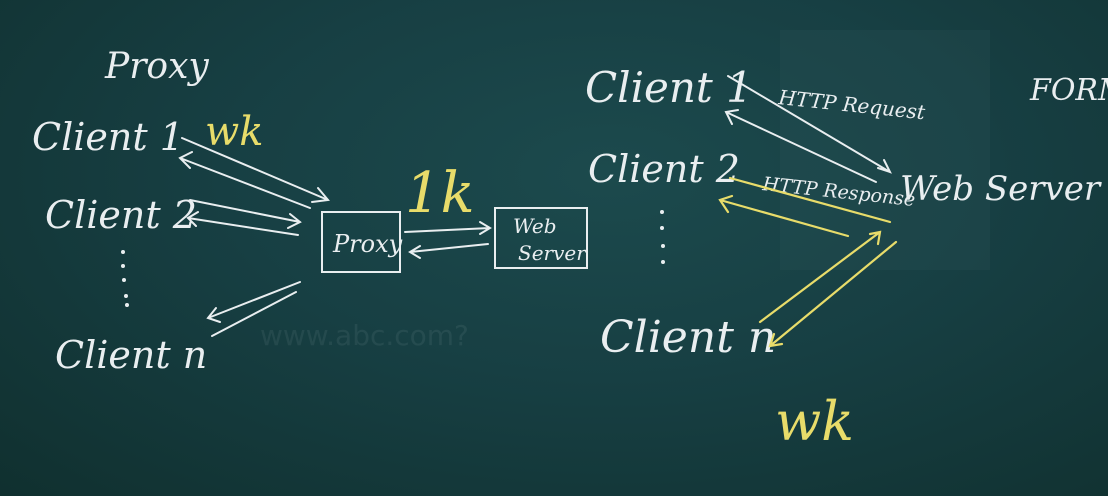  Describe the element at coordinates (234, 132) in the screenshot. I see `left-wk-label: wk` at that location.